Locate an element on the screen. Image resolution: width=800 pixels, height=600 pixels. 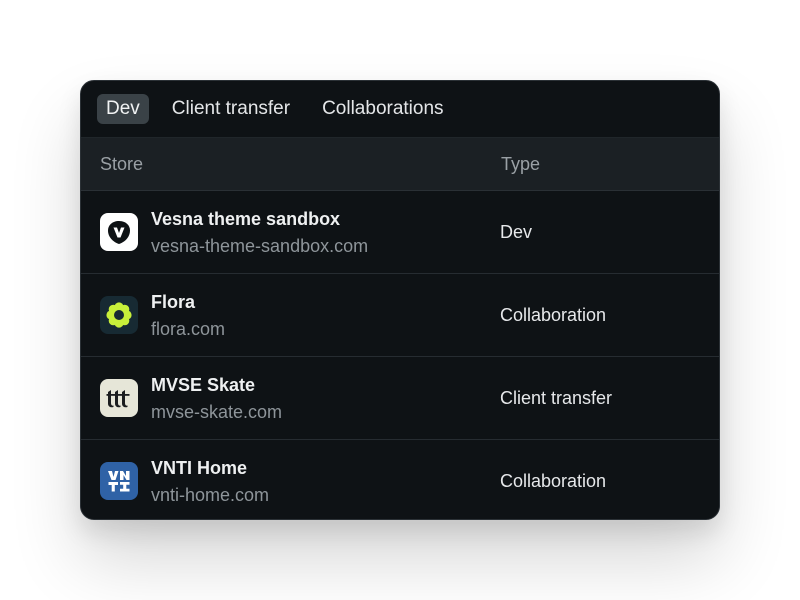
vesna-logo-icon is located at coordinates (119, 232).